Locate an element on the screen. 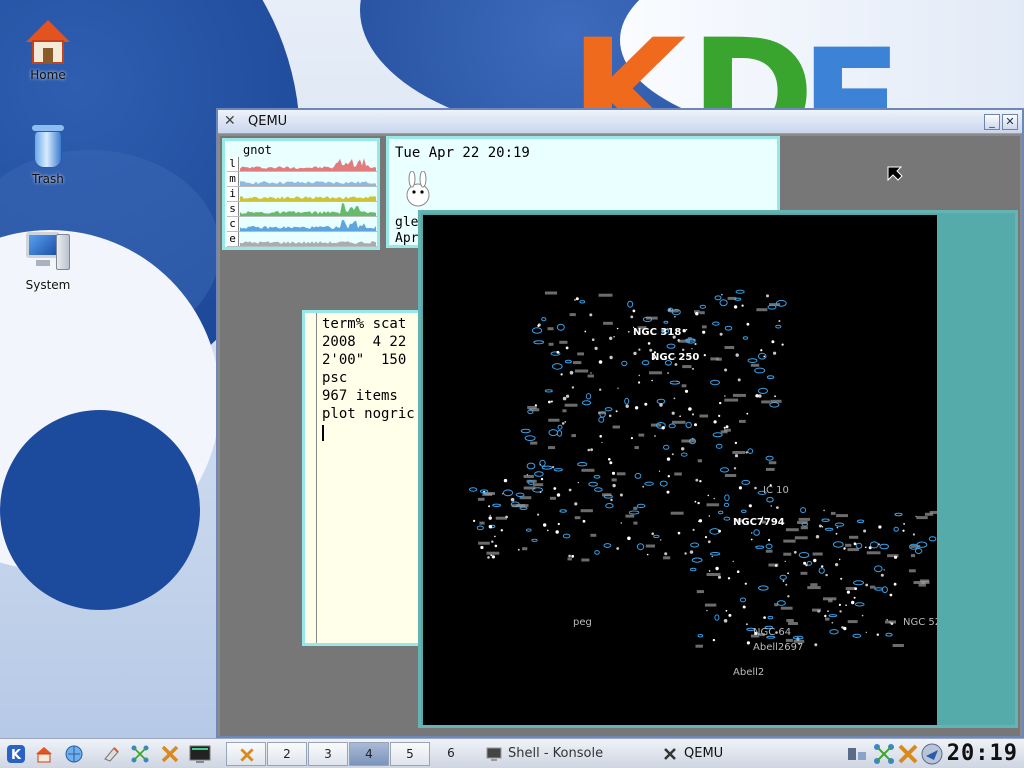 The width and height of the screenshot is (1024, 768). terminal-icon is located at coordinates (200, 754).